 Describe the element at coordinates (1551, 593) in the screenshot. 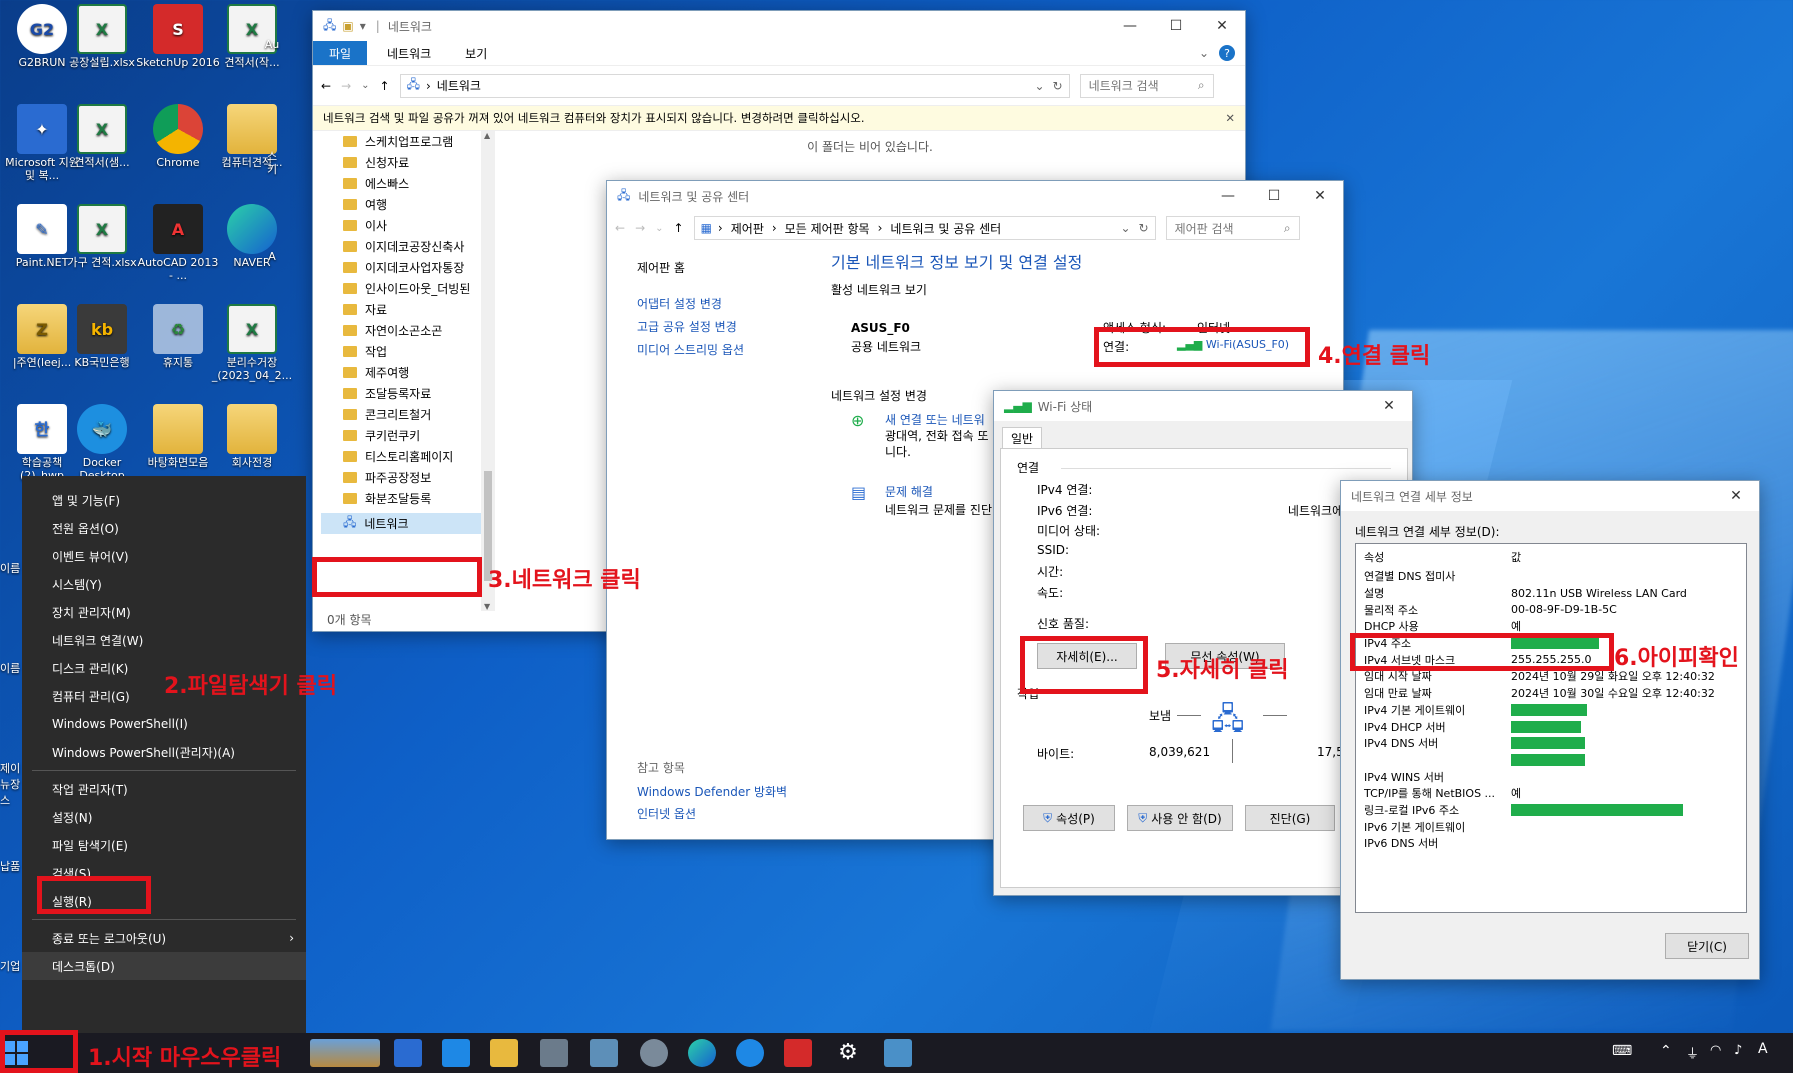

I see `details-row: 설명 802.11n USB Wireless LAN Card` at that location.